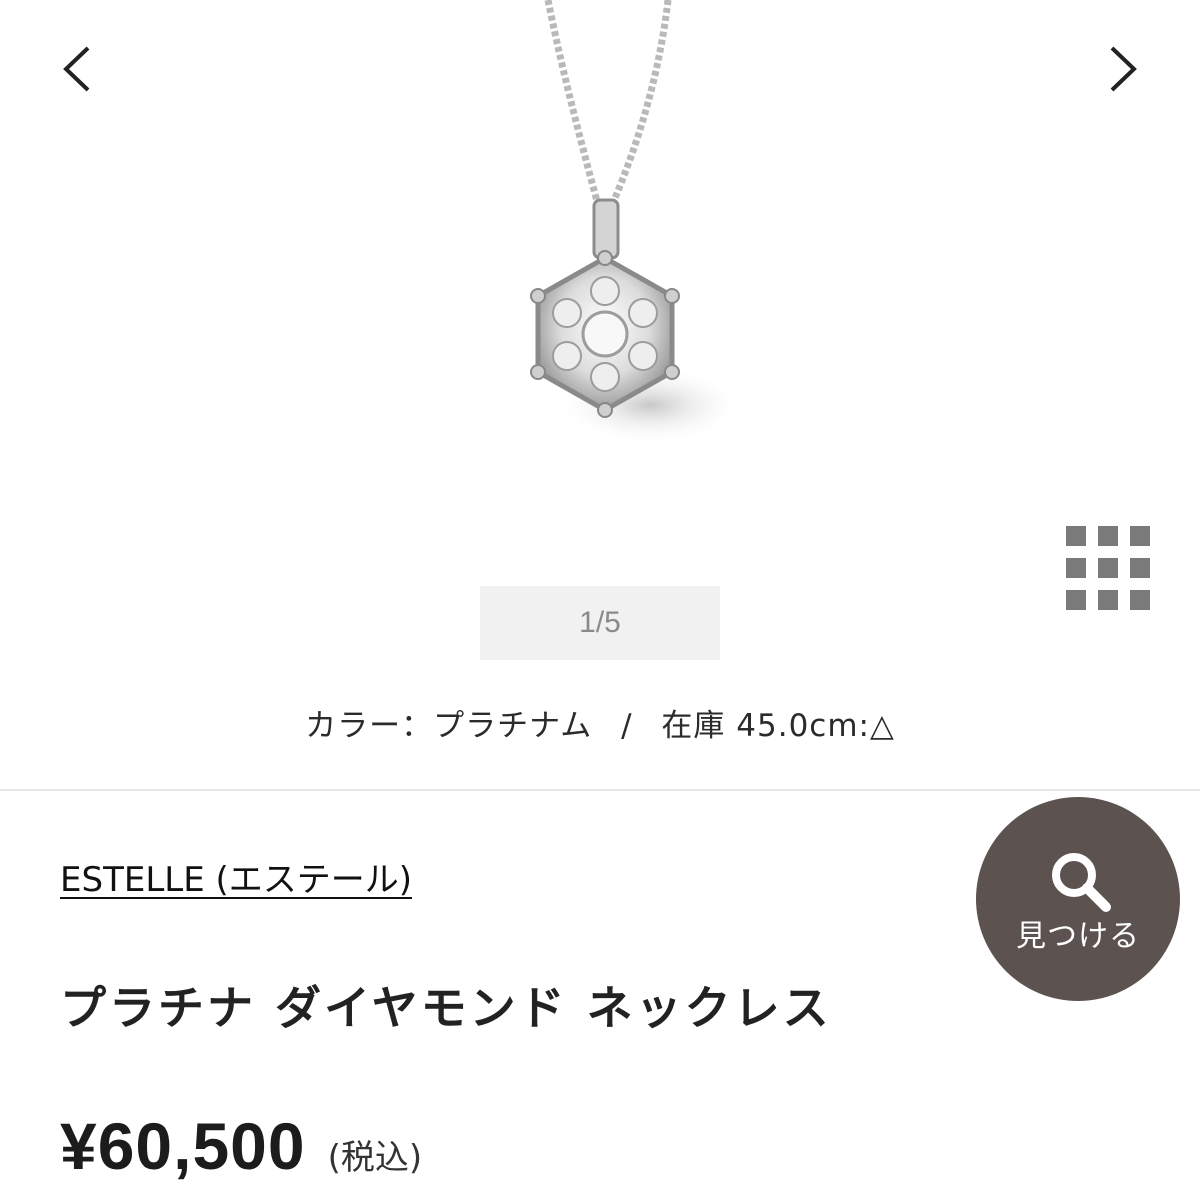 This screenshot has width=1200, height=1200. I want to click on grid-icon, so click(1108, 568).